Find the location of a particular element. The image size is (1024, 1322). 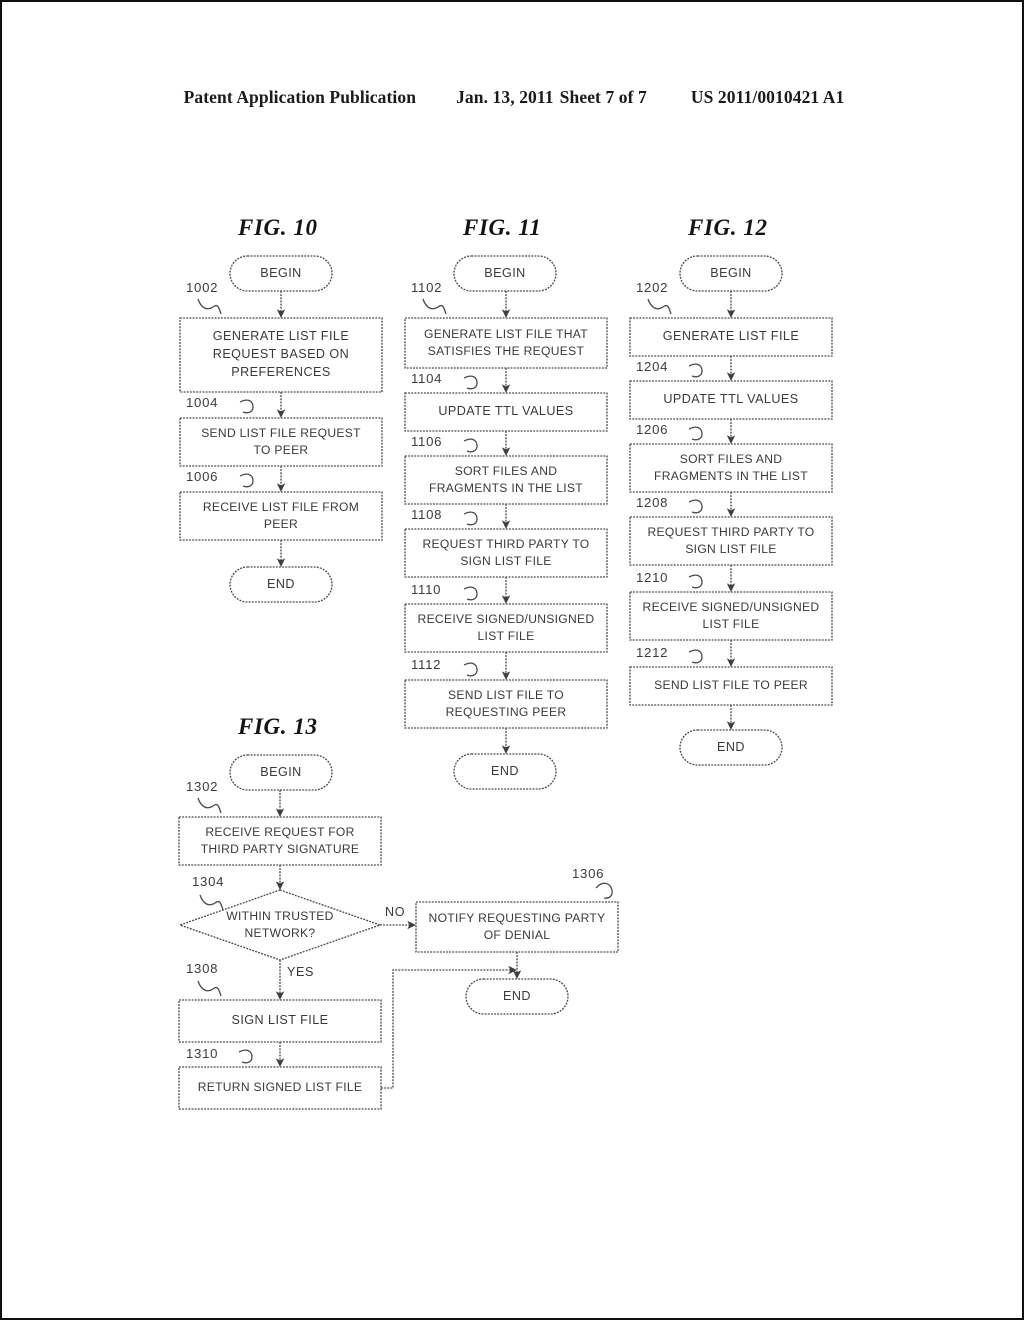

fig13-ref-1304: 1304 is located at coordinates (208, 881).